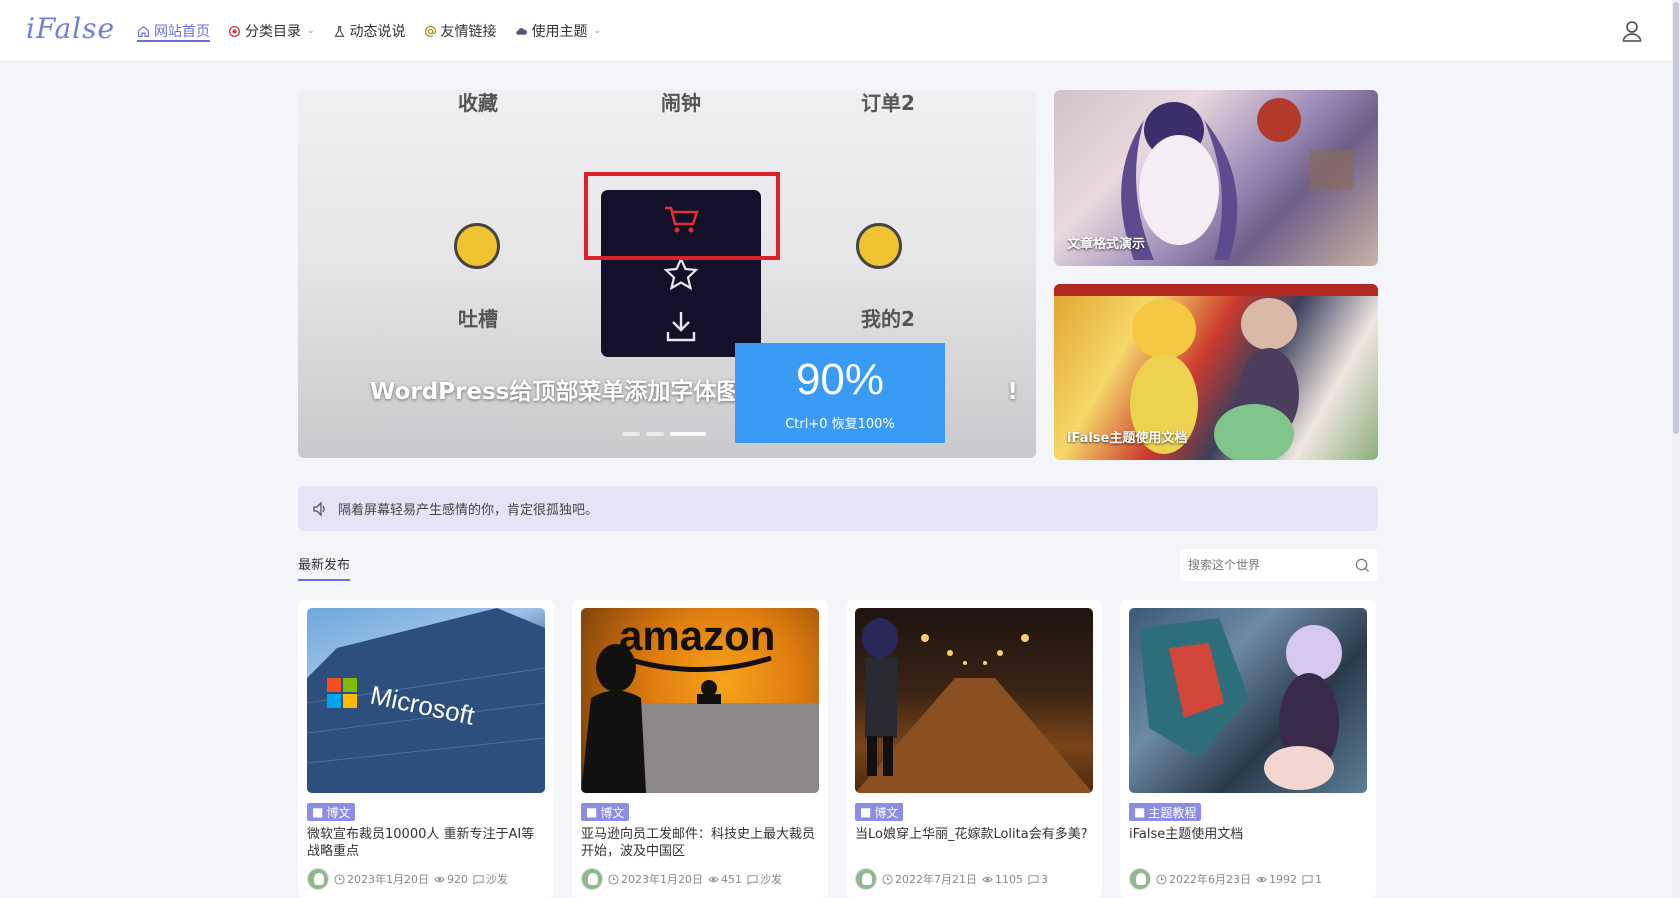 The image size is (1680, 898). What do you see at coordinates (1203, 879) in the screenshot?
I see `post-date: 2022年6月23日` at bounding box center [1203, 879].